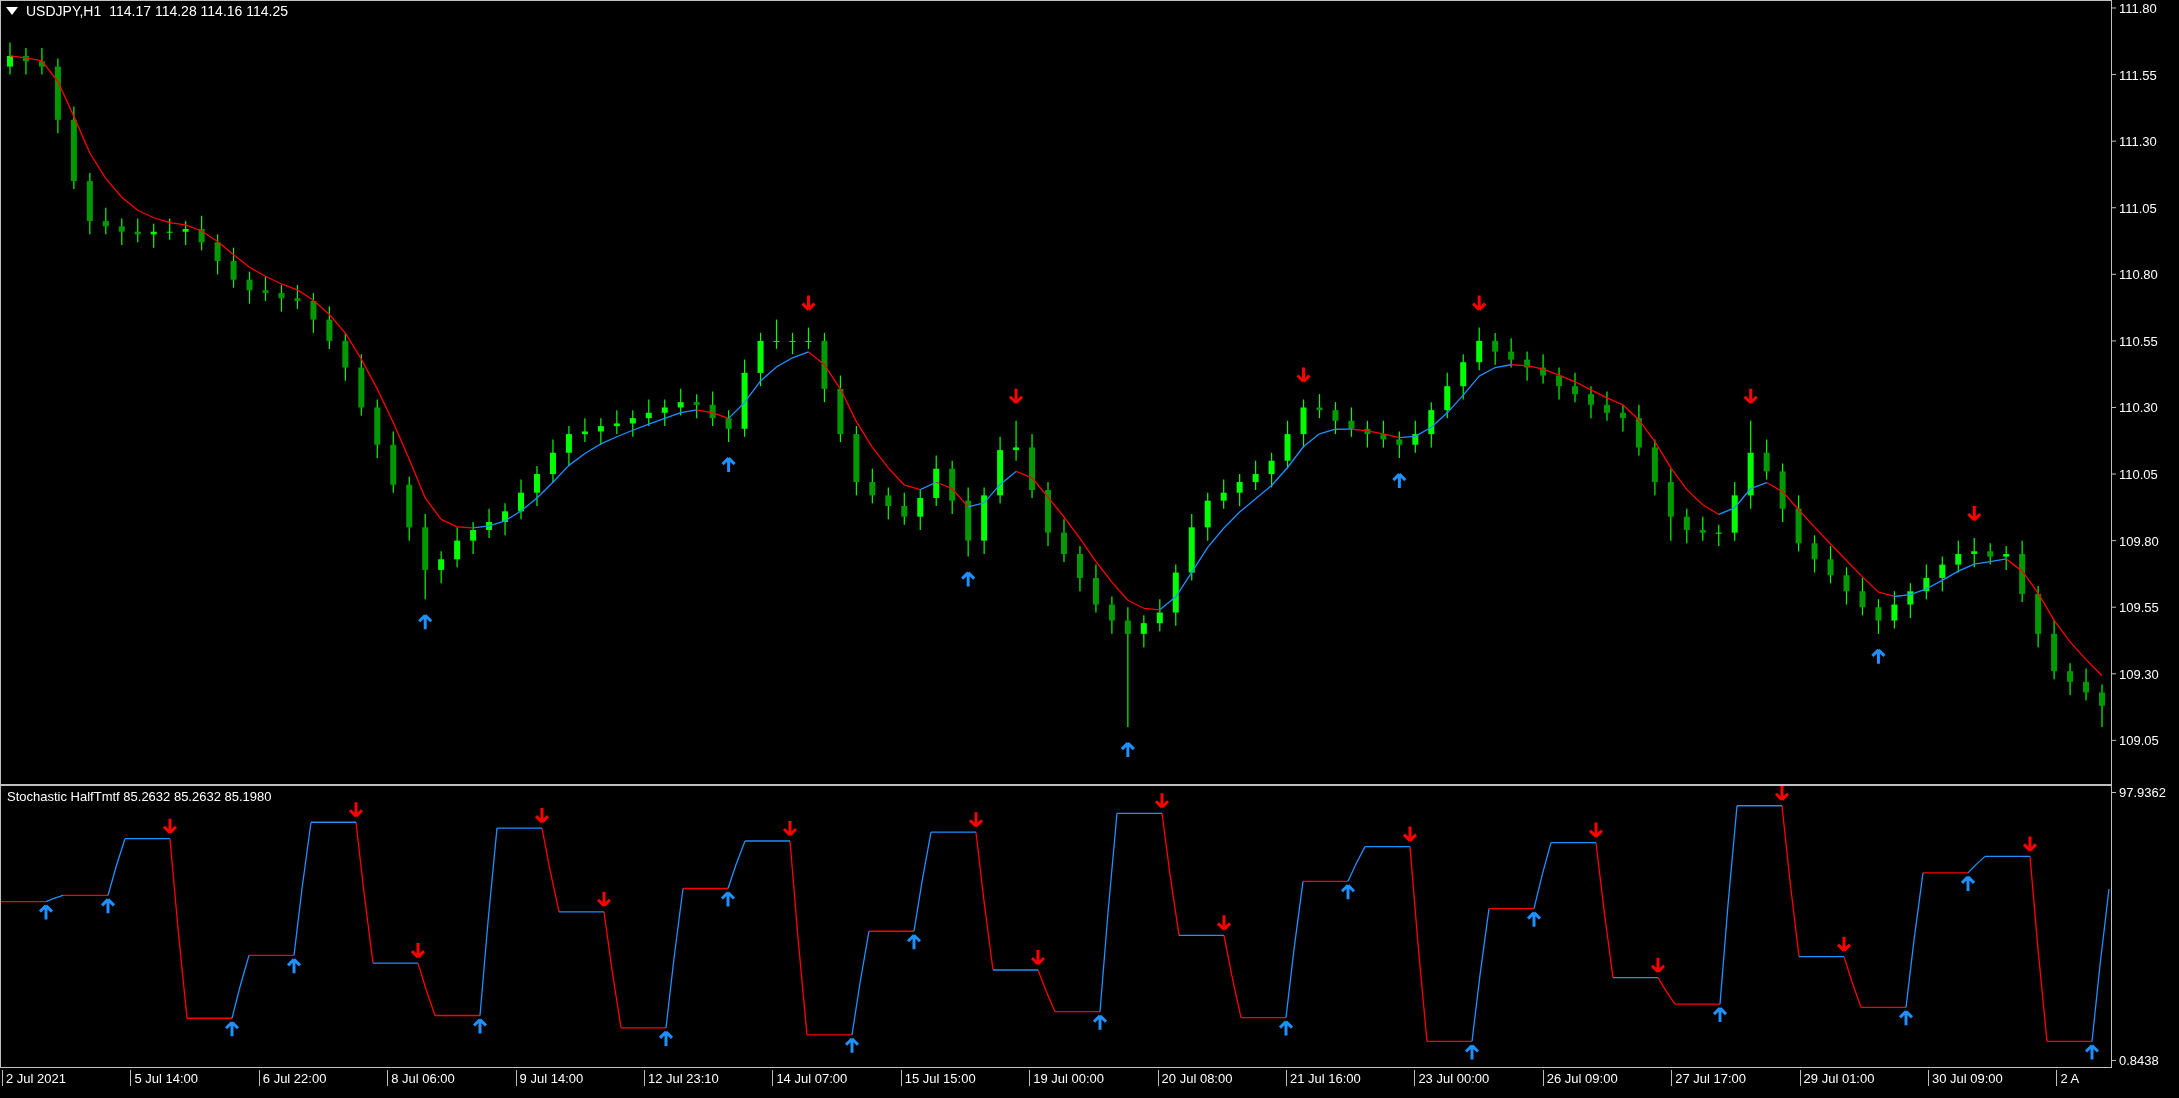 This screenshot has width=2179, height=1098. I want to click on price-axis-label: 109.80, so click(2139, 541).